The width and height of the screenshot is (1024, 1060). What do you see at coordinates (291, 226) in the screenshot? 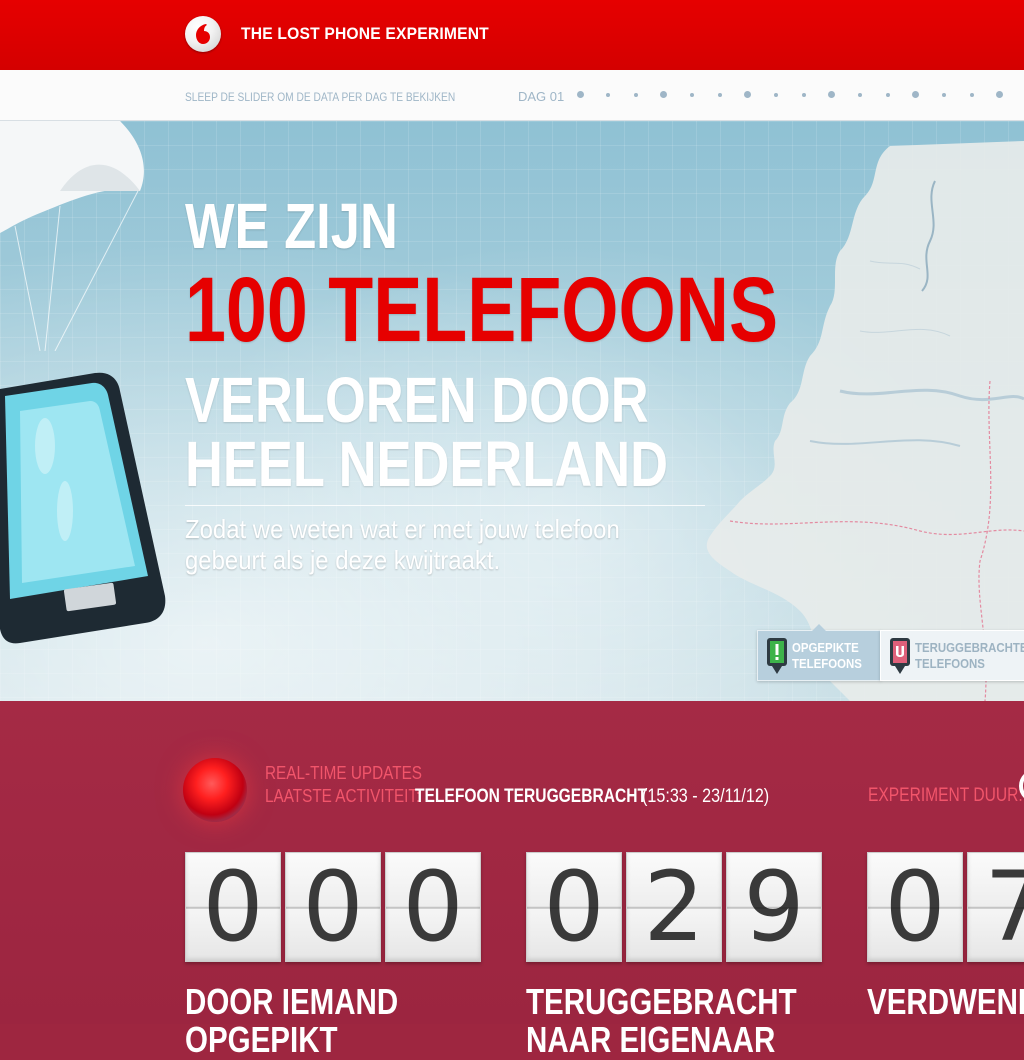
I see `headline-line-1: WE ZIJN` at bounding box center [291, 226].